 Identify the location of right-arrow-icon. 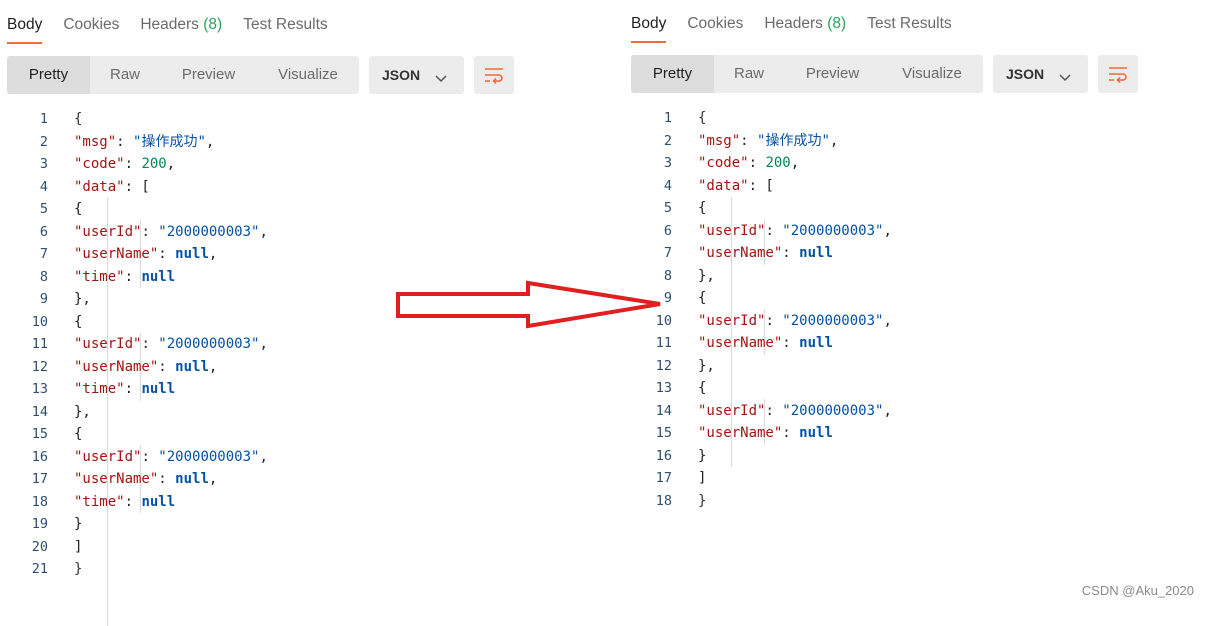
(528, 304).